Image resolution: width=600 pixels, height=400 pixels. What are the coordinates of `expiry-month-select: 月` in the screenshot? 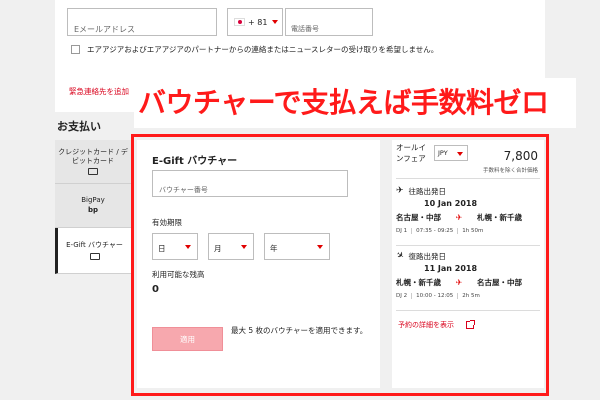 It's located at (231, 246).